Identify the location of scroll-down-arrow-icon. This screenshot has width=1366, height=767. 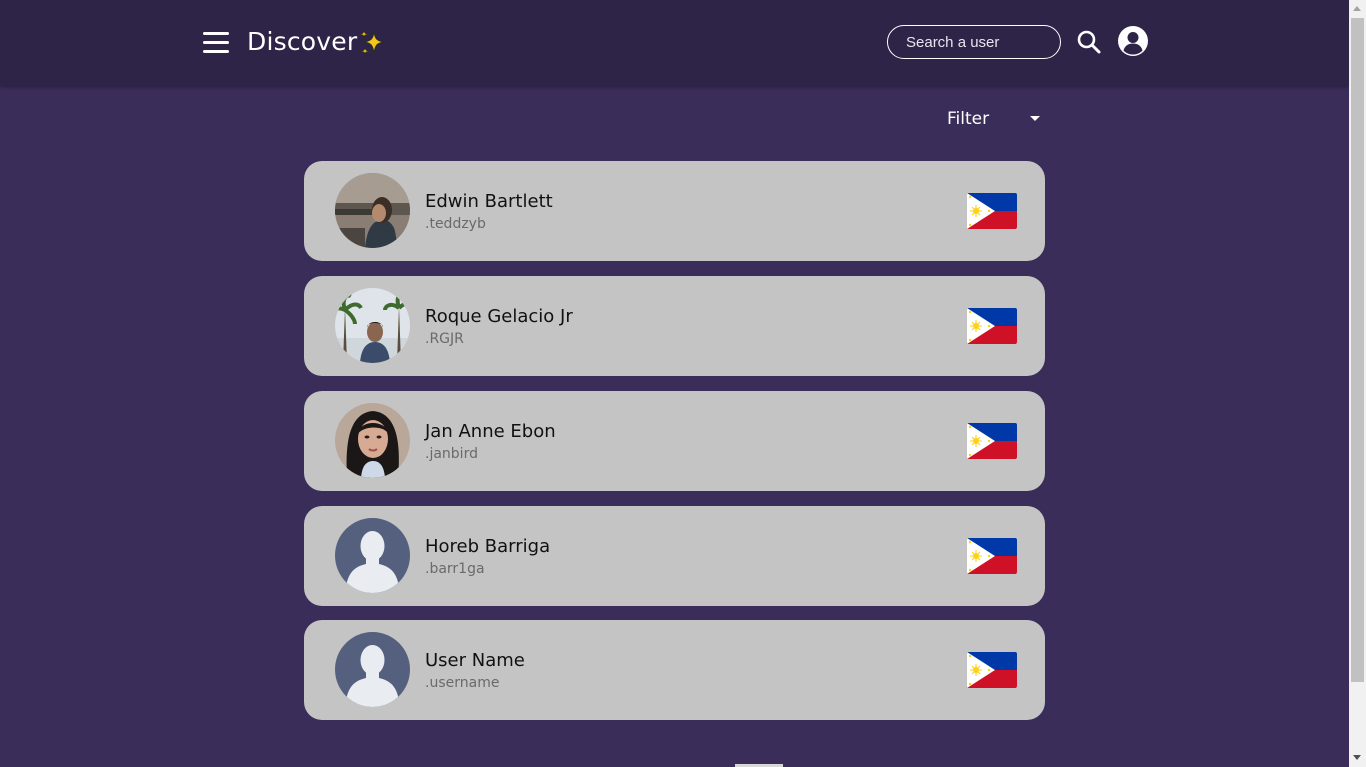
(1357, 757).